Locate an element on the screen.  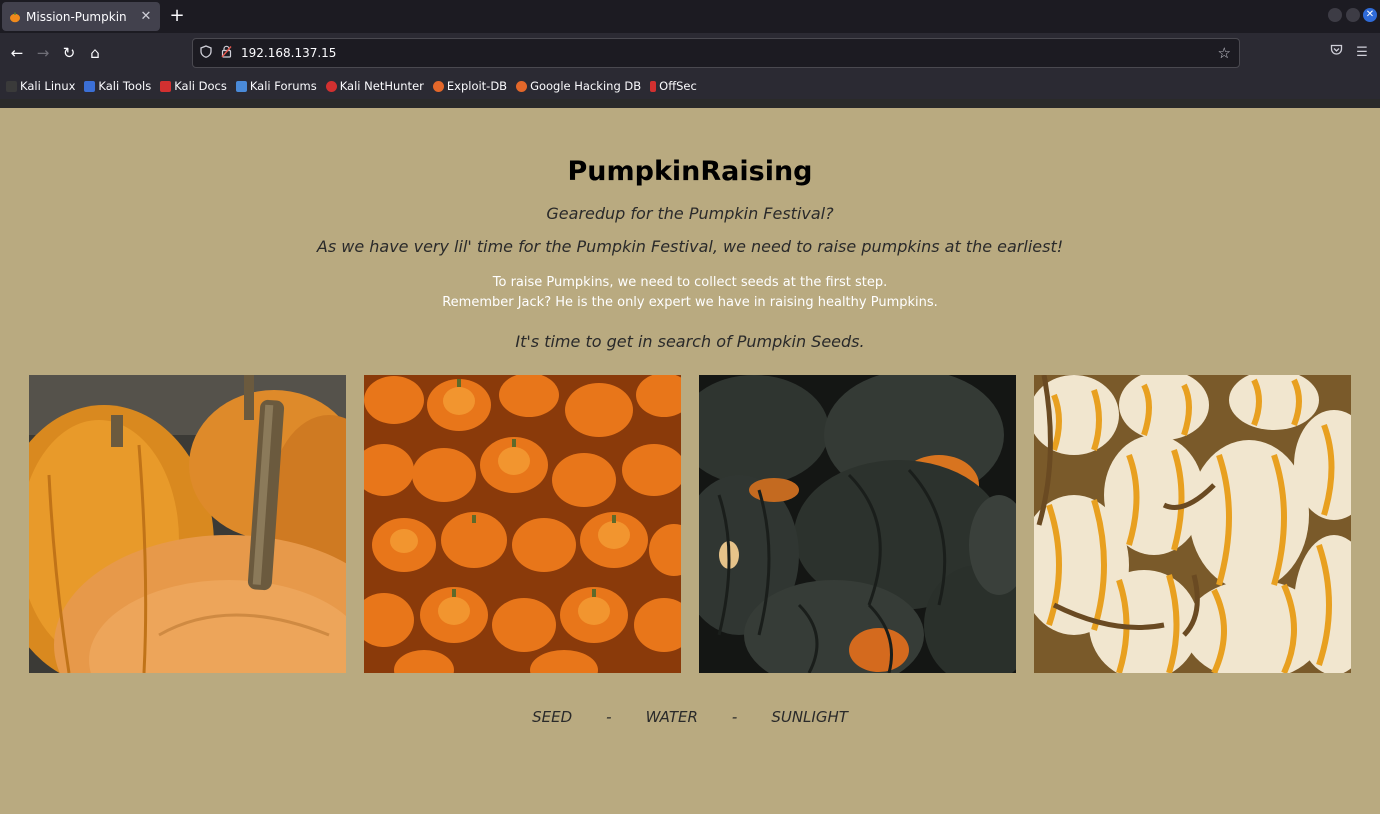
small-orange-pumpkins-photo is located at coordinates (522, 524).